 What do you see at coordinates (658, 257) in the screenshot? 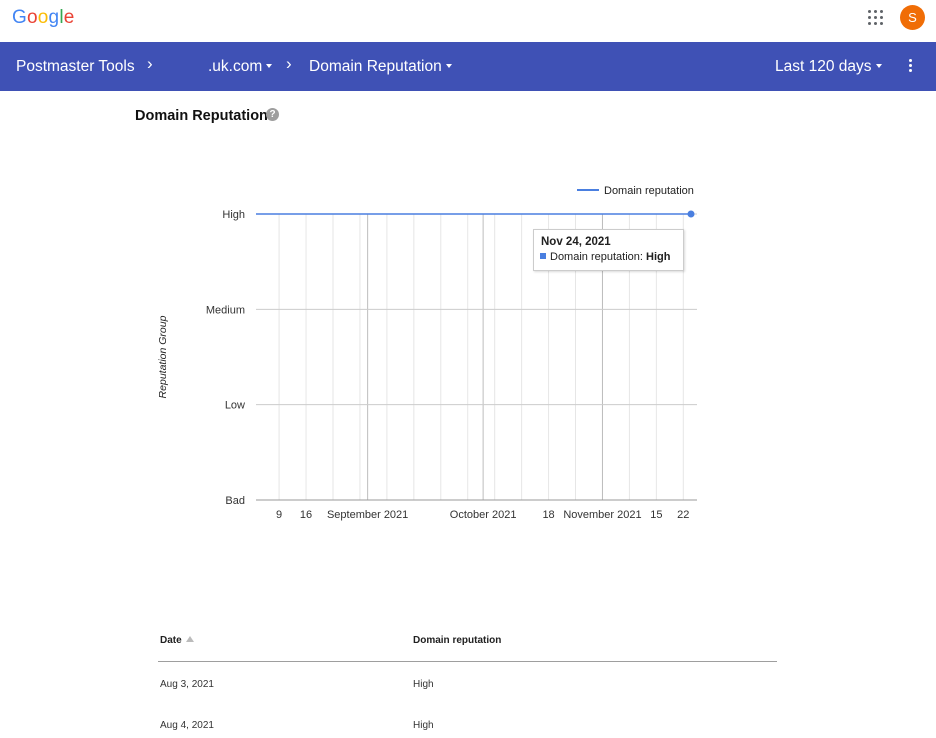
I see `tooltip-value: High` at bounding box center [658, 257].